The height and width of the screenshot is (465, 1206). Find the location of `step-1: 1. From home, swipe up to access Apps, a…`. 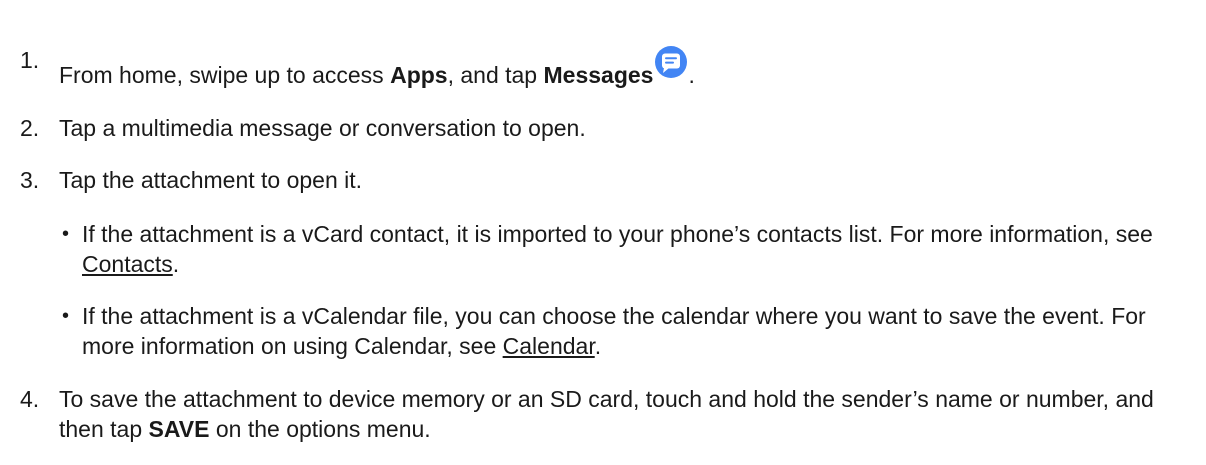

step-1: 1. From home, swipe up to access Apps, a… is located at coordinates (603, 67).